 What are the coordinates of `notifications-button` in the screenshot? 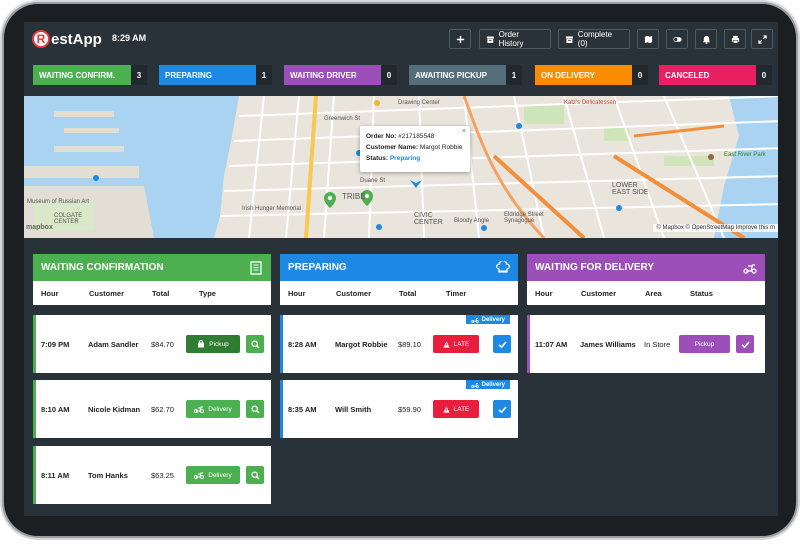 It's located at (706, 39).